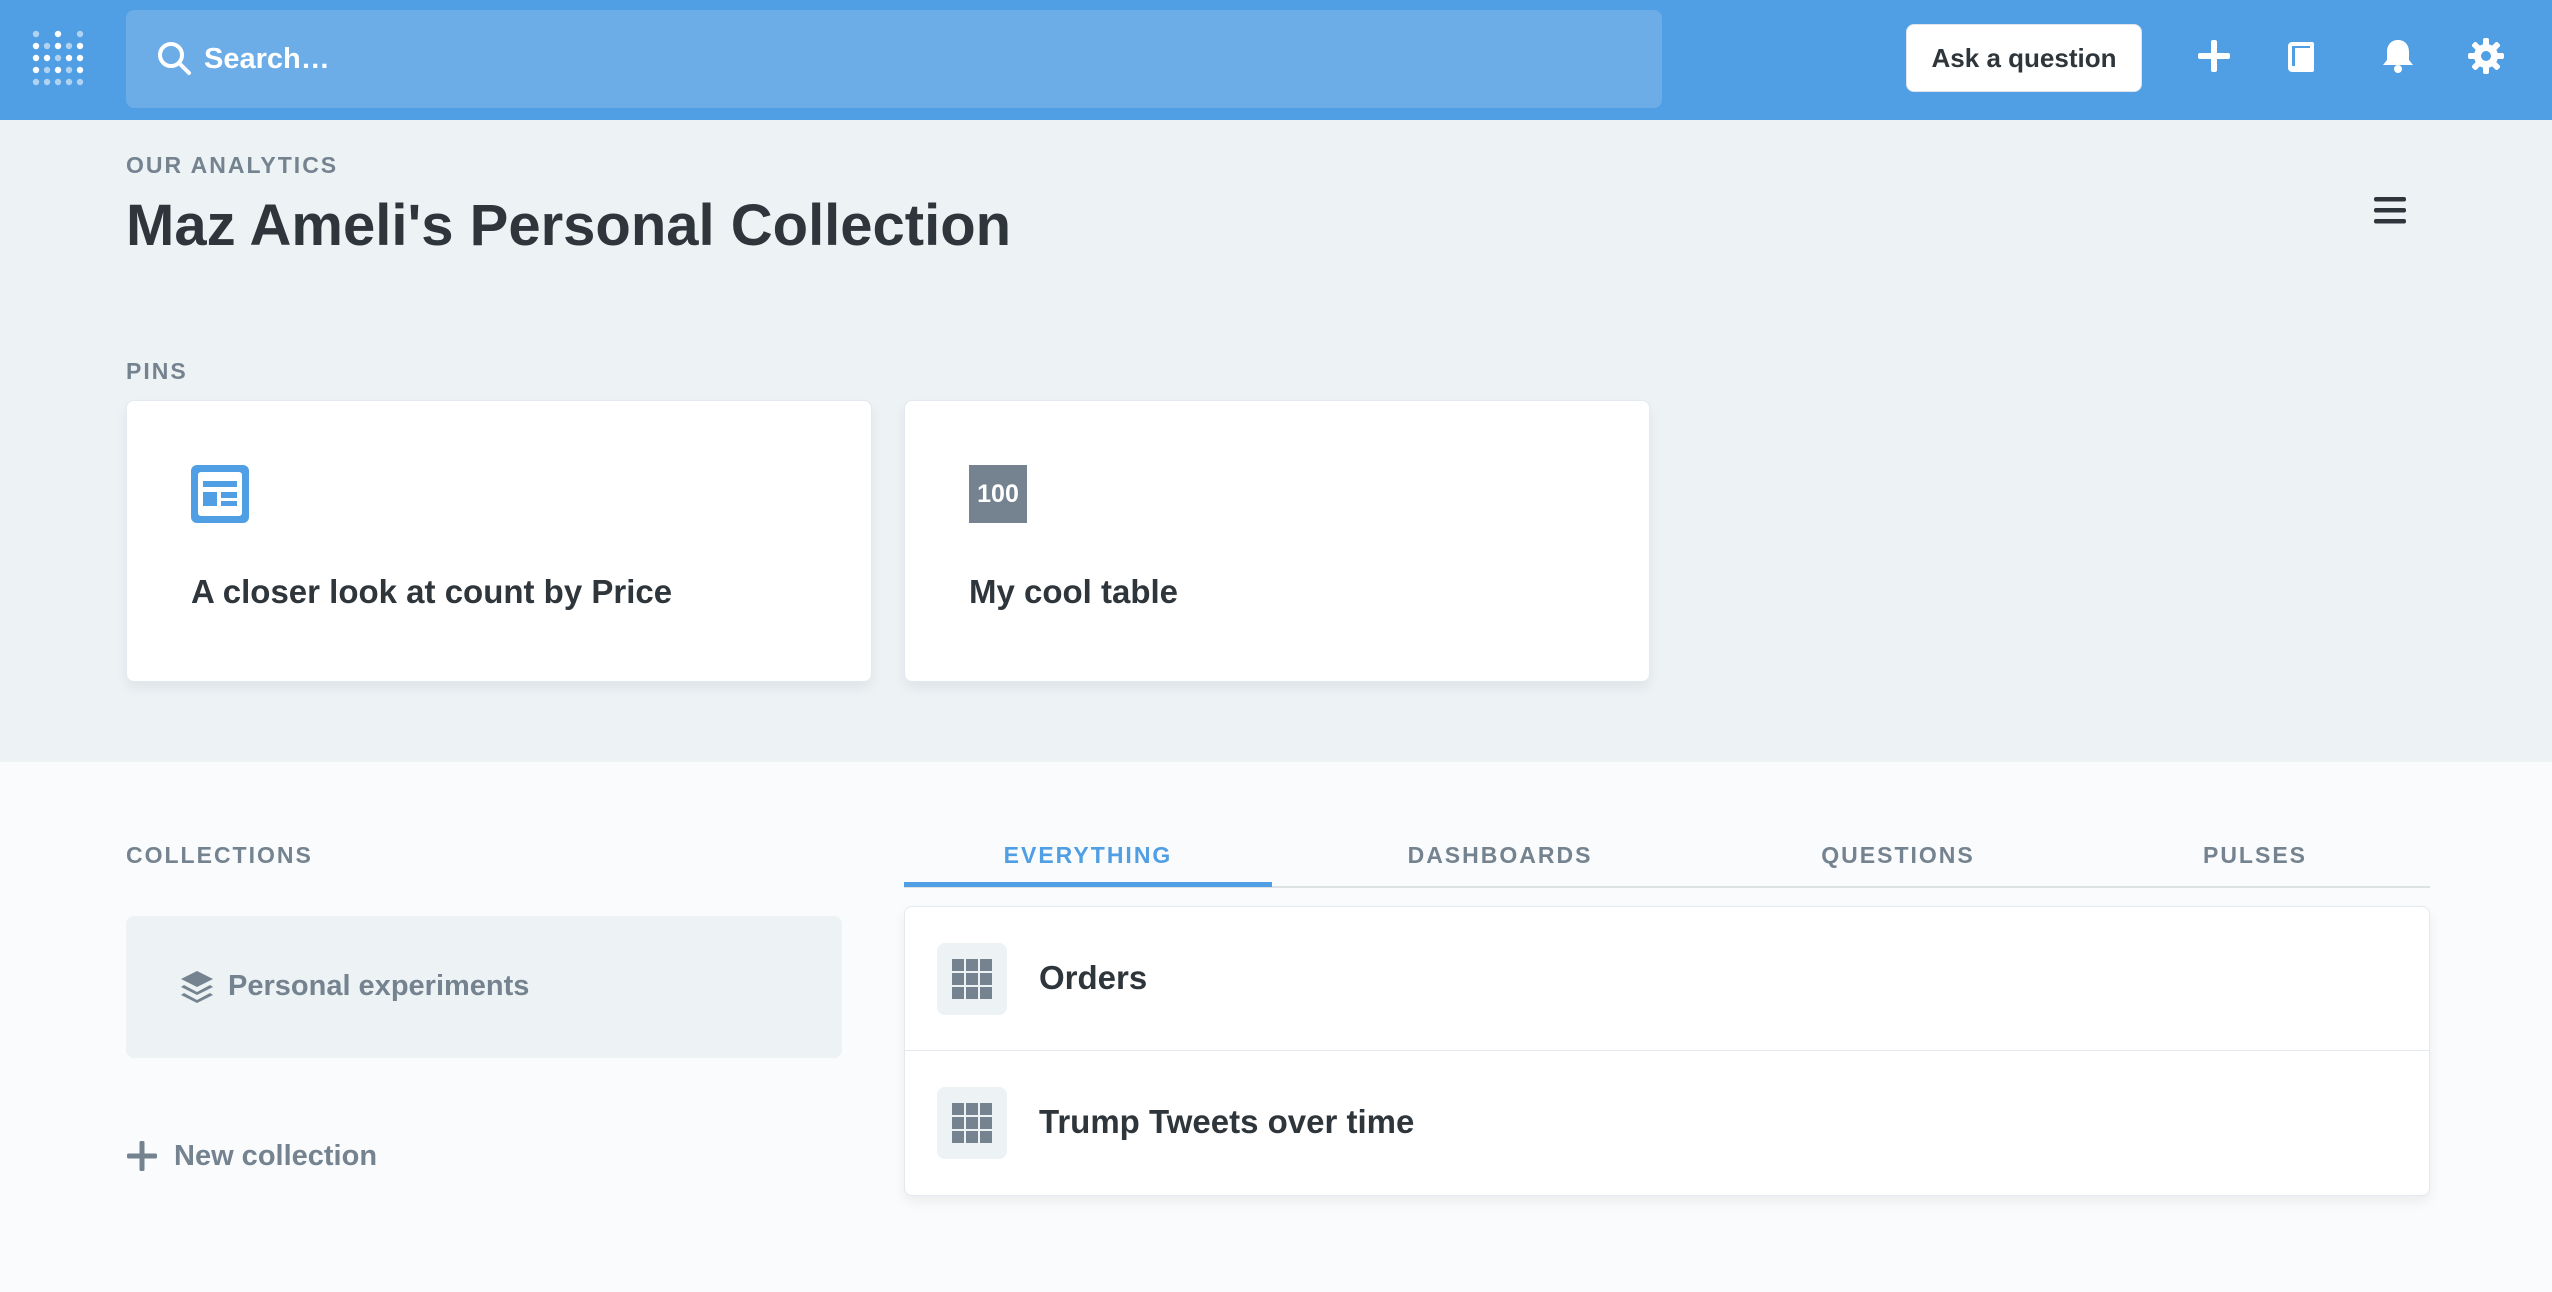 This screenshot has height=1292, width=2552. I want to click on collection-item-personal-experiments: Personal experiments, so click(484, 987).